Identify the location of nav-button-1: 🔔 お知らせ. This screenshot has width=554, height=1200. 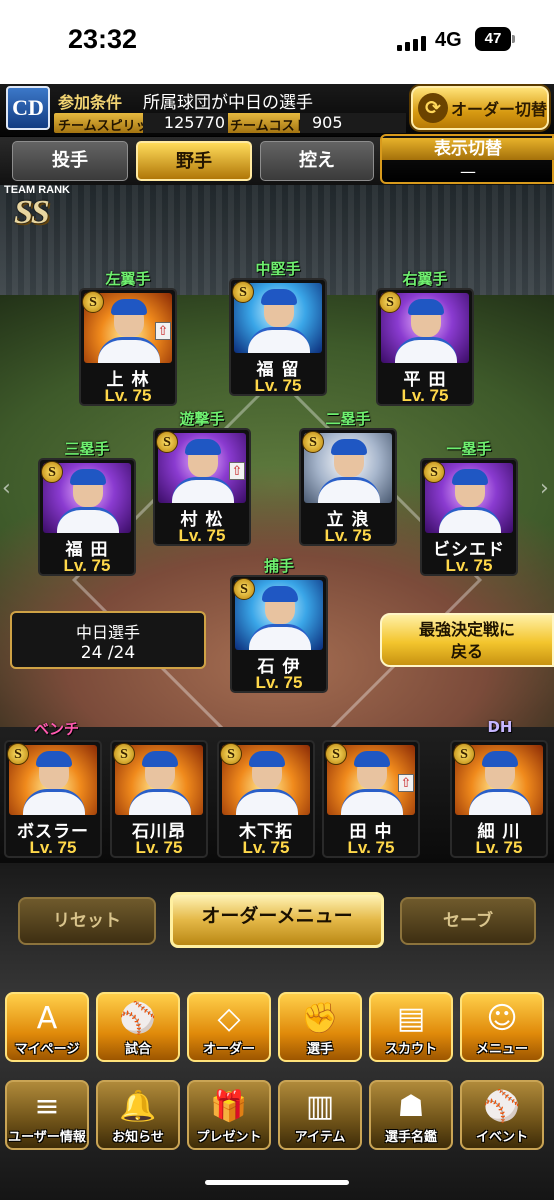
(138, 1115).